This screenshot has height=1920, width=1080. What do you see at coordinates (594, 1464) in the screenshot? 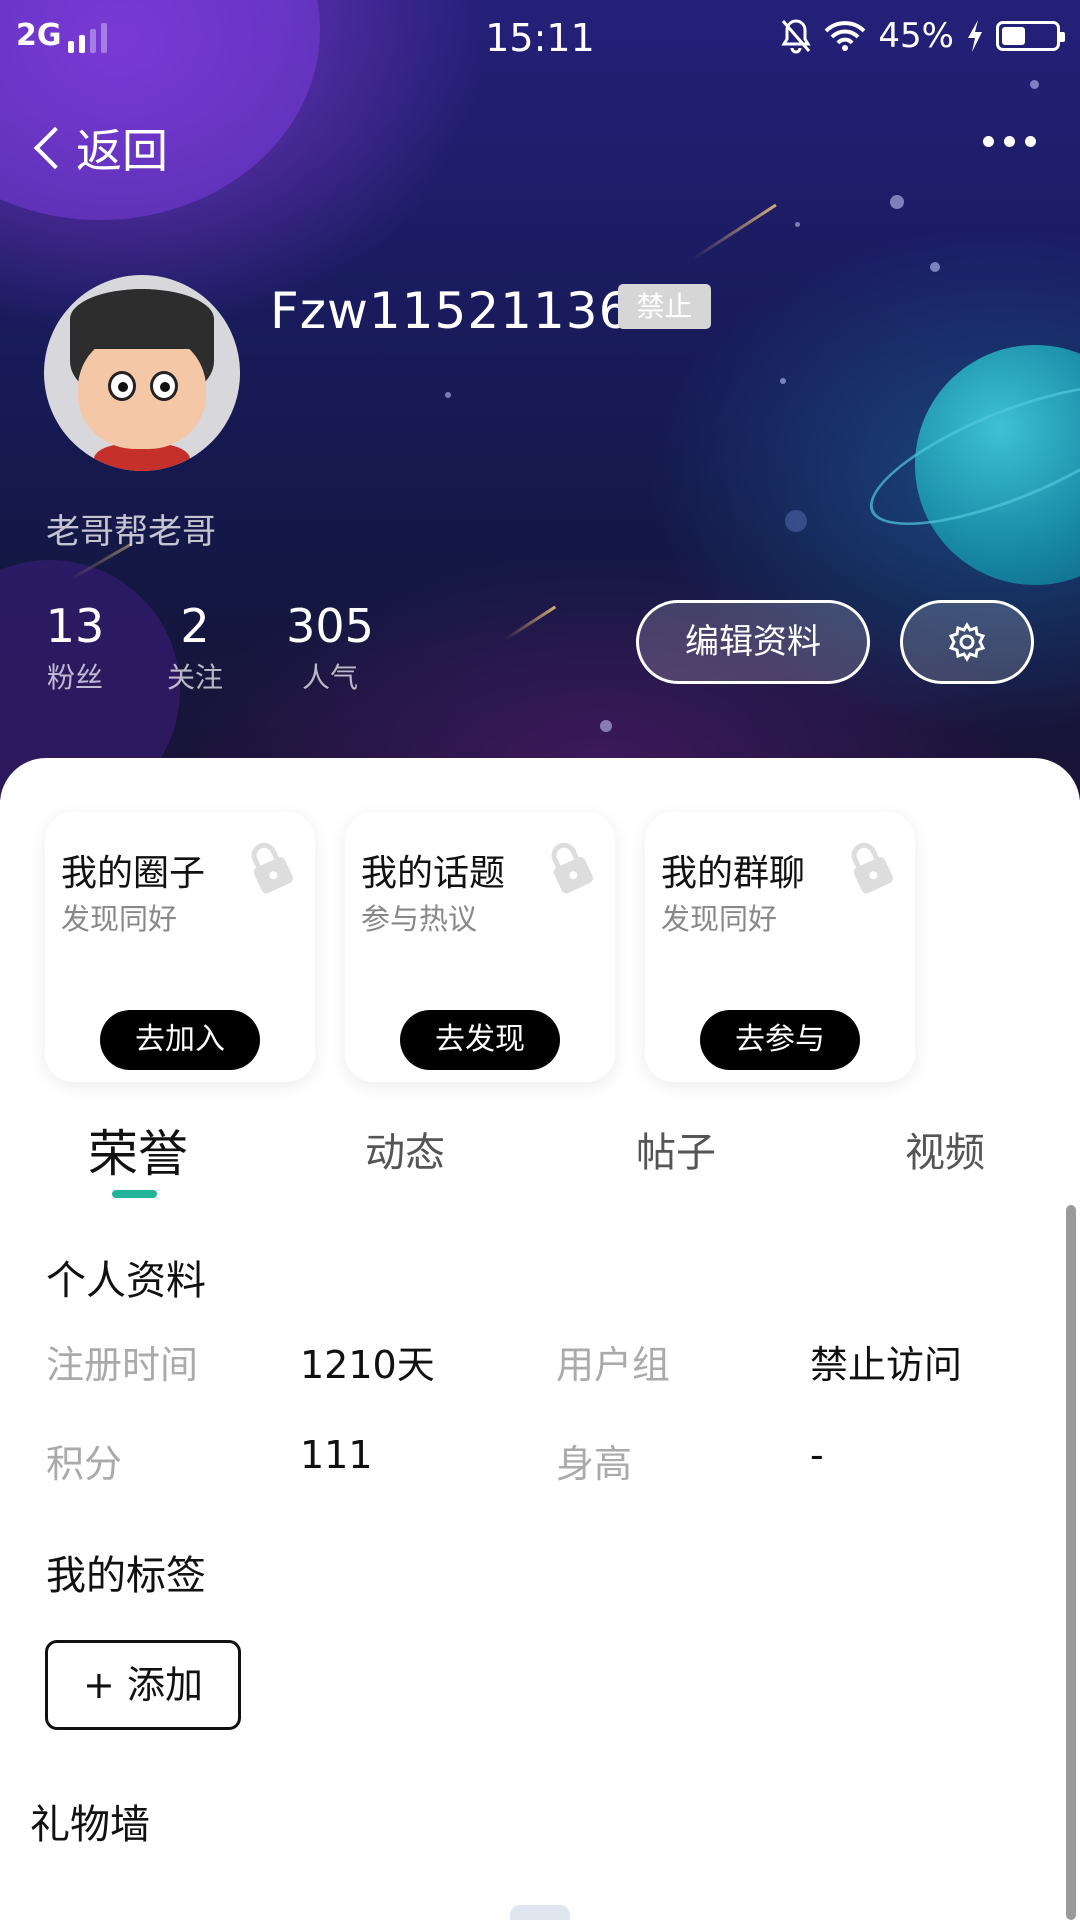
I see `info-label: 身高` at bounding box center [594, 1464].